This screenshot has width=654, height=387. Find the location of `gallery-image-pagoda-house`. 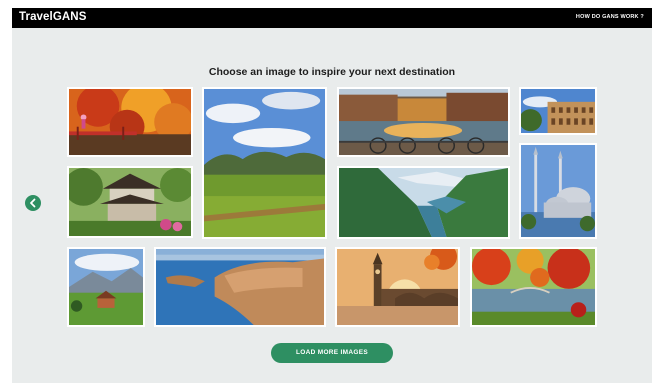

gallery-image-pagoda-house is located at coordinates (130, 202).